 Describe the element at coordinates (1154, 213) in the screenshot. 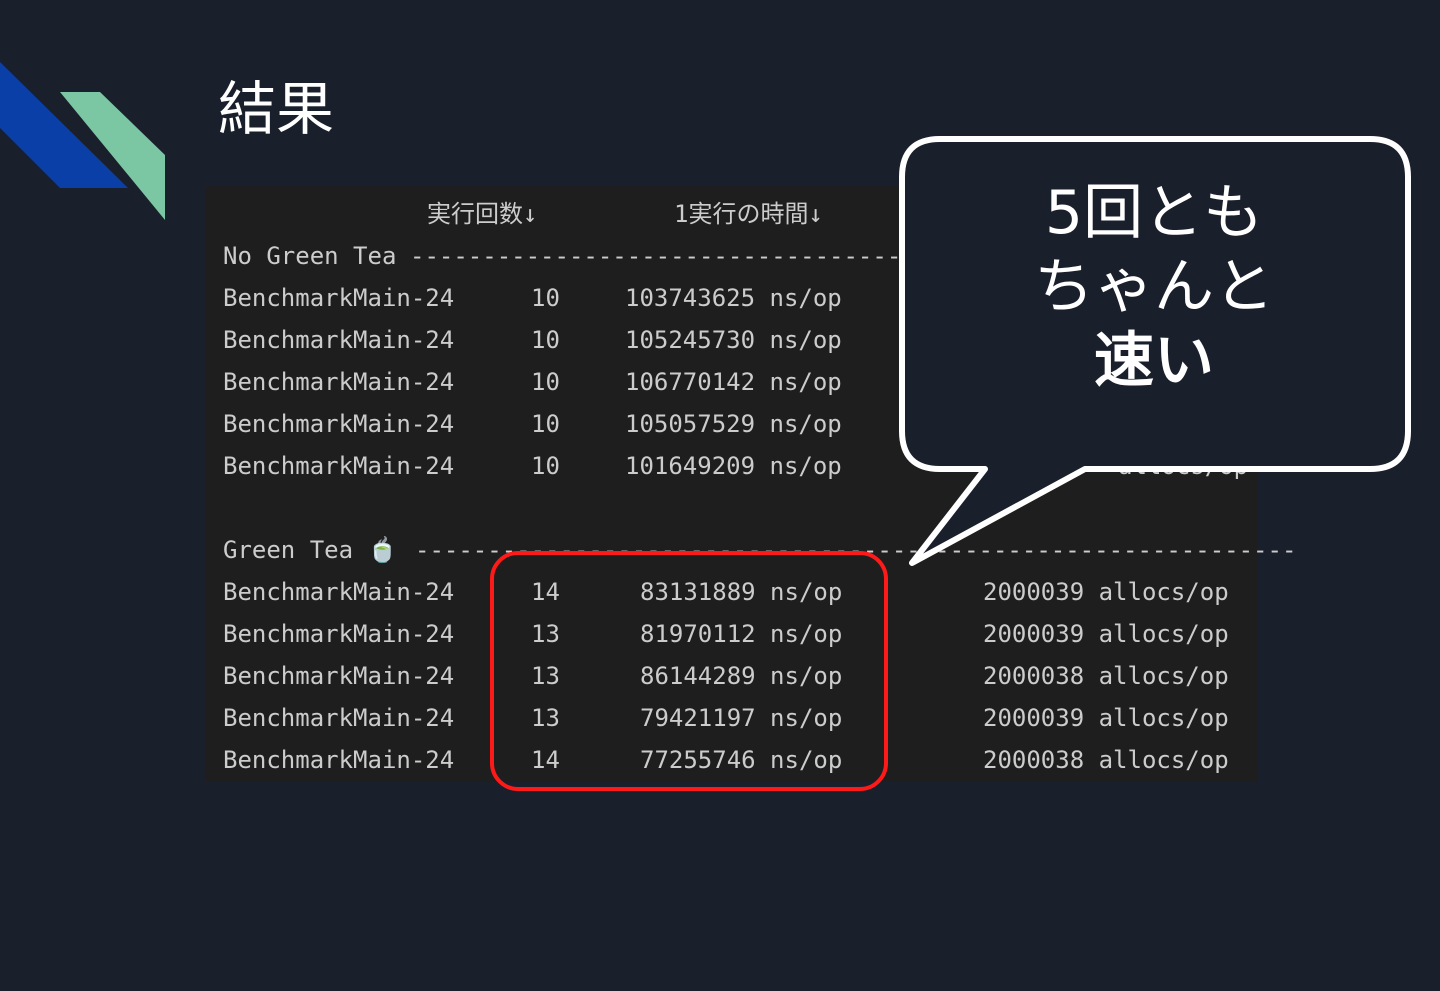

I see `callout-line-1: 5回とも` at that location.